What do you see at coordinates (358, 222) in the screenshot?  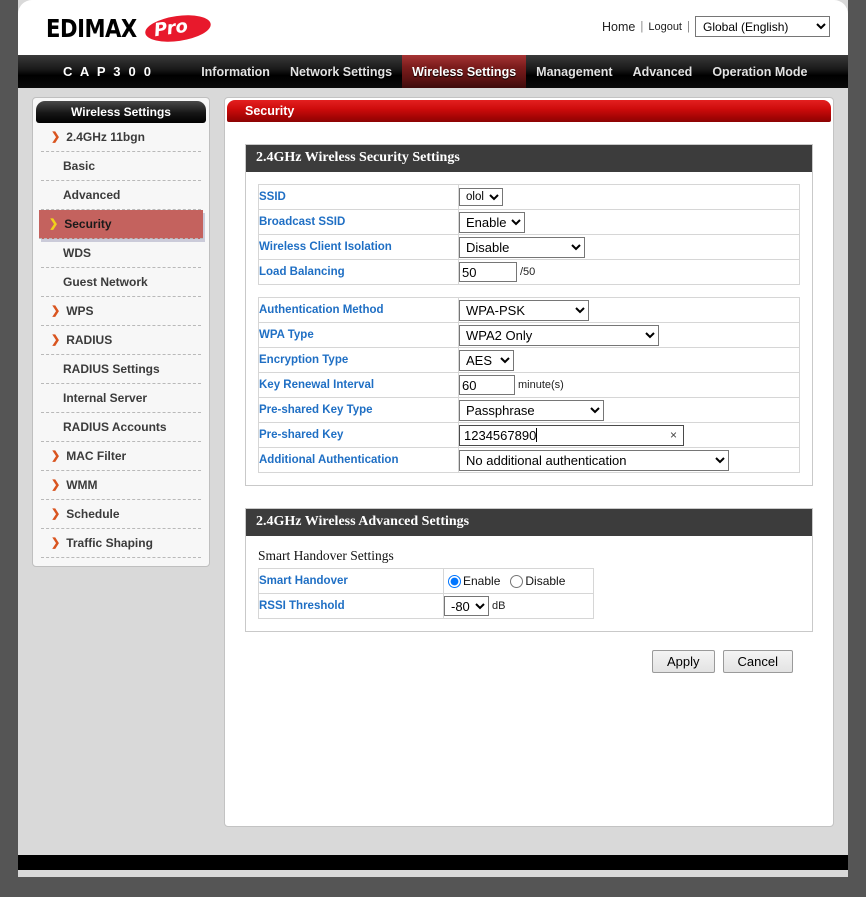 I see `broadcast-ssid-label: Broadcast SSID` at bounding box center [358, 222].